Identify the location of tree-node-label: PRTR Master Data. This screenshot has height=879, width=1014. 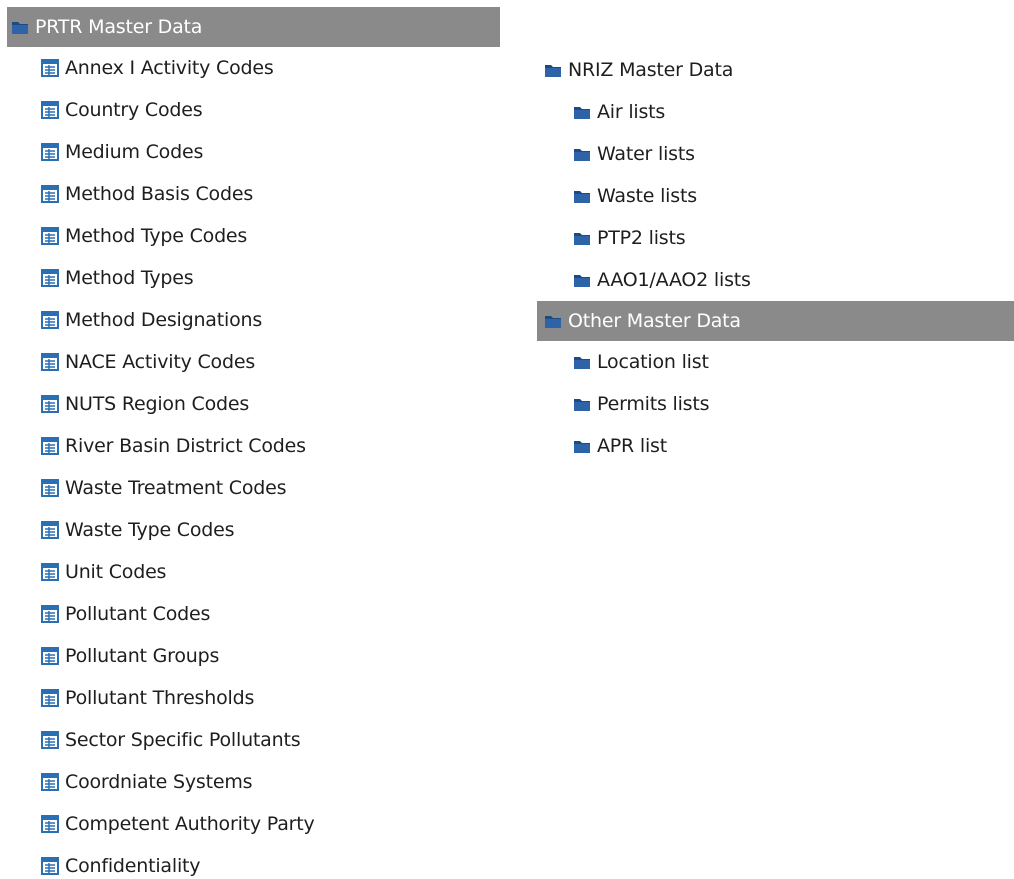
(119, 27).